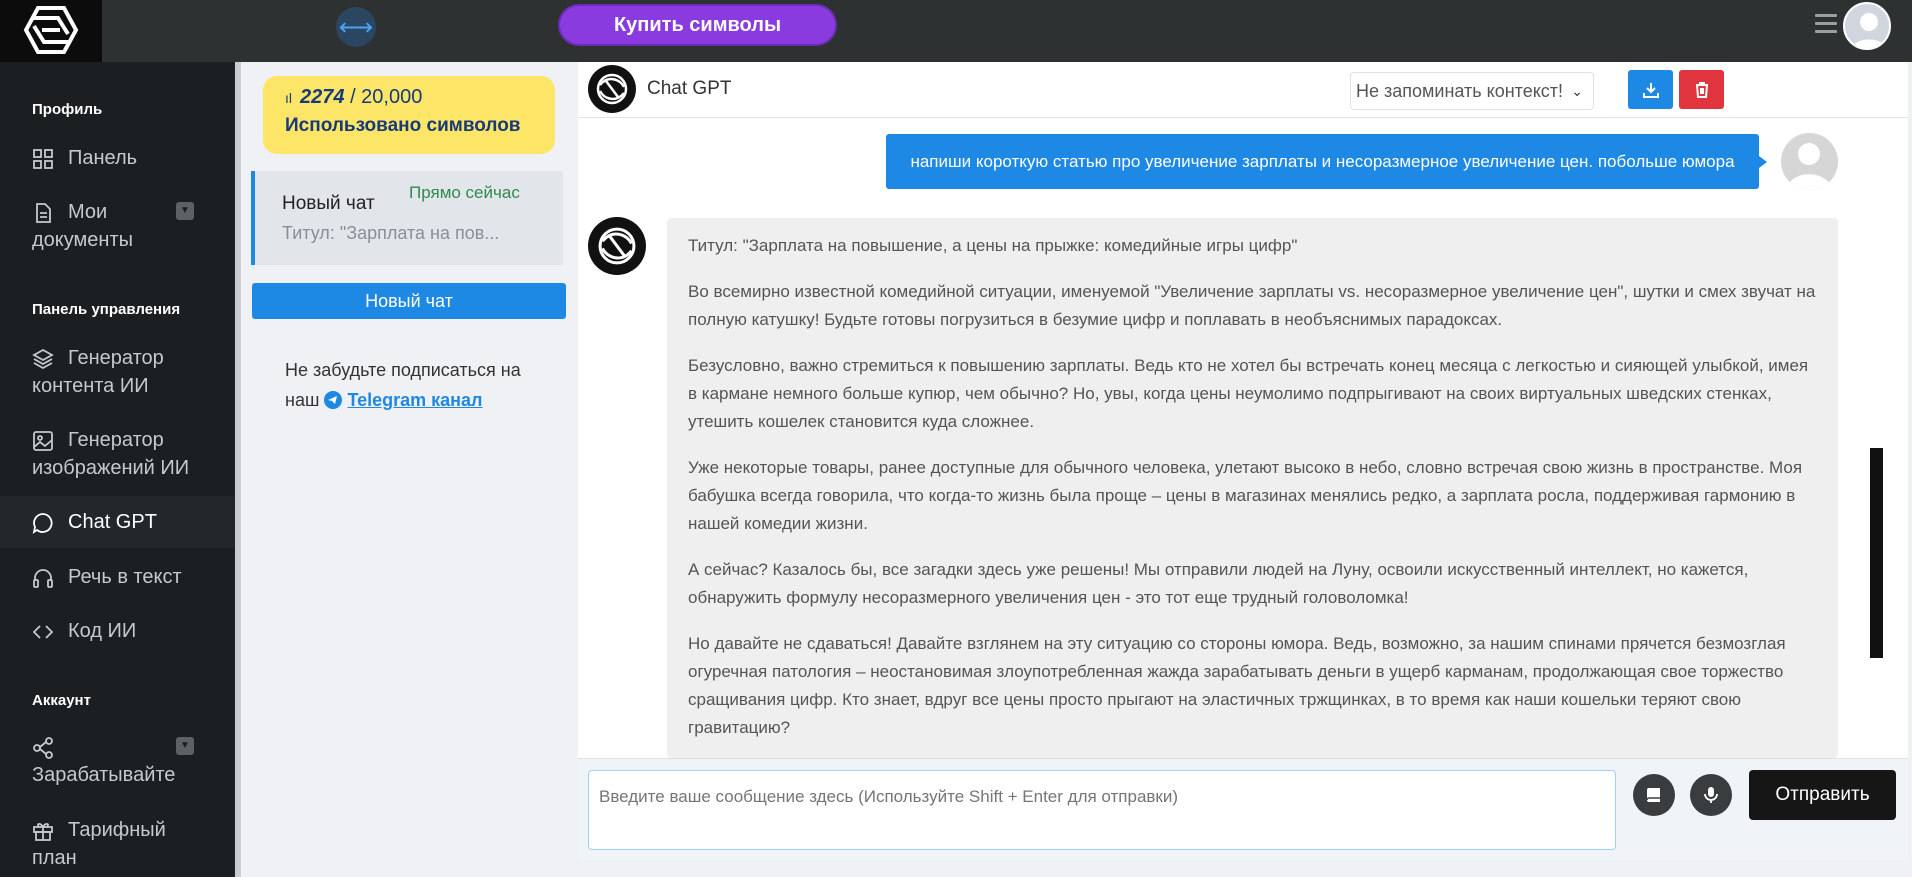  I want to click on download-icon, so click(1650, 90).